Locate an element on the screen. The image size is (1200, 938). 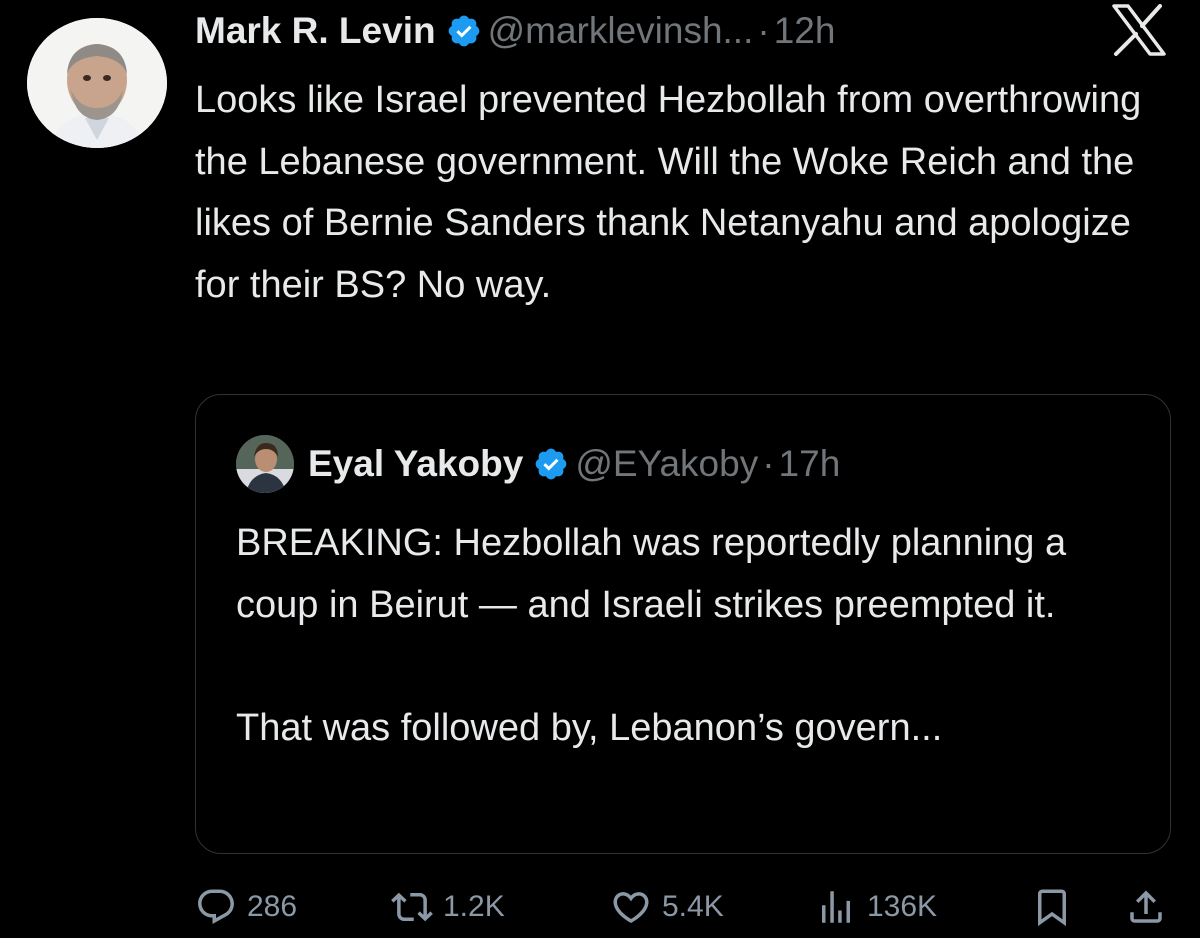
retweet-icon is located at coordinates (412, 907).